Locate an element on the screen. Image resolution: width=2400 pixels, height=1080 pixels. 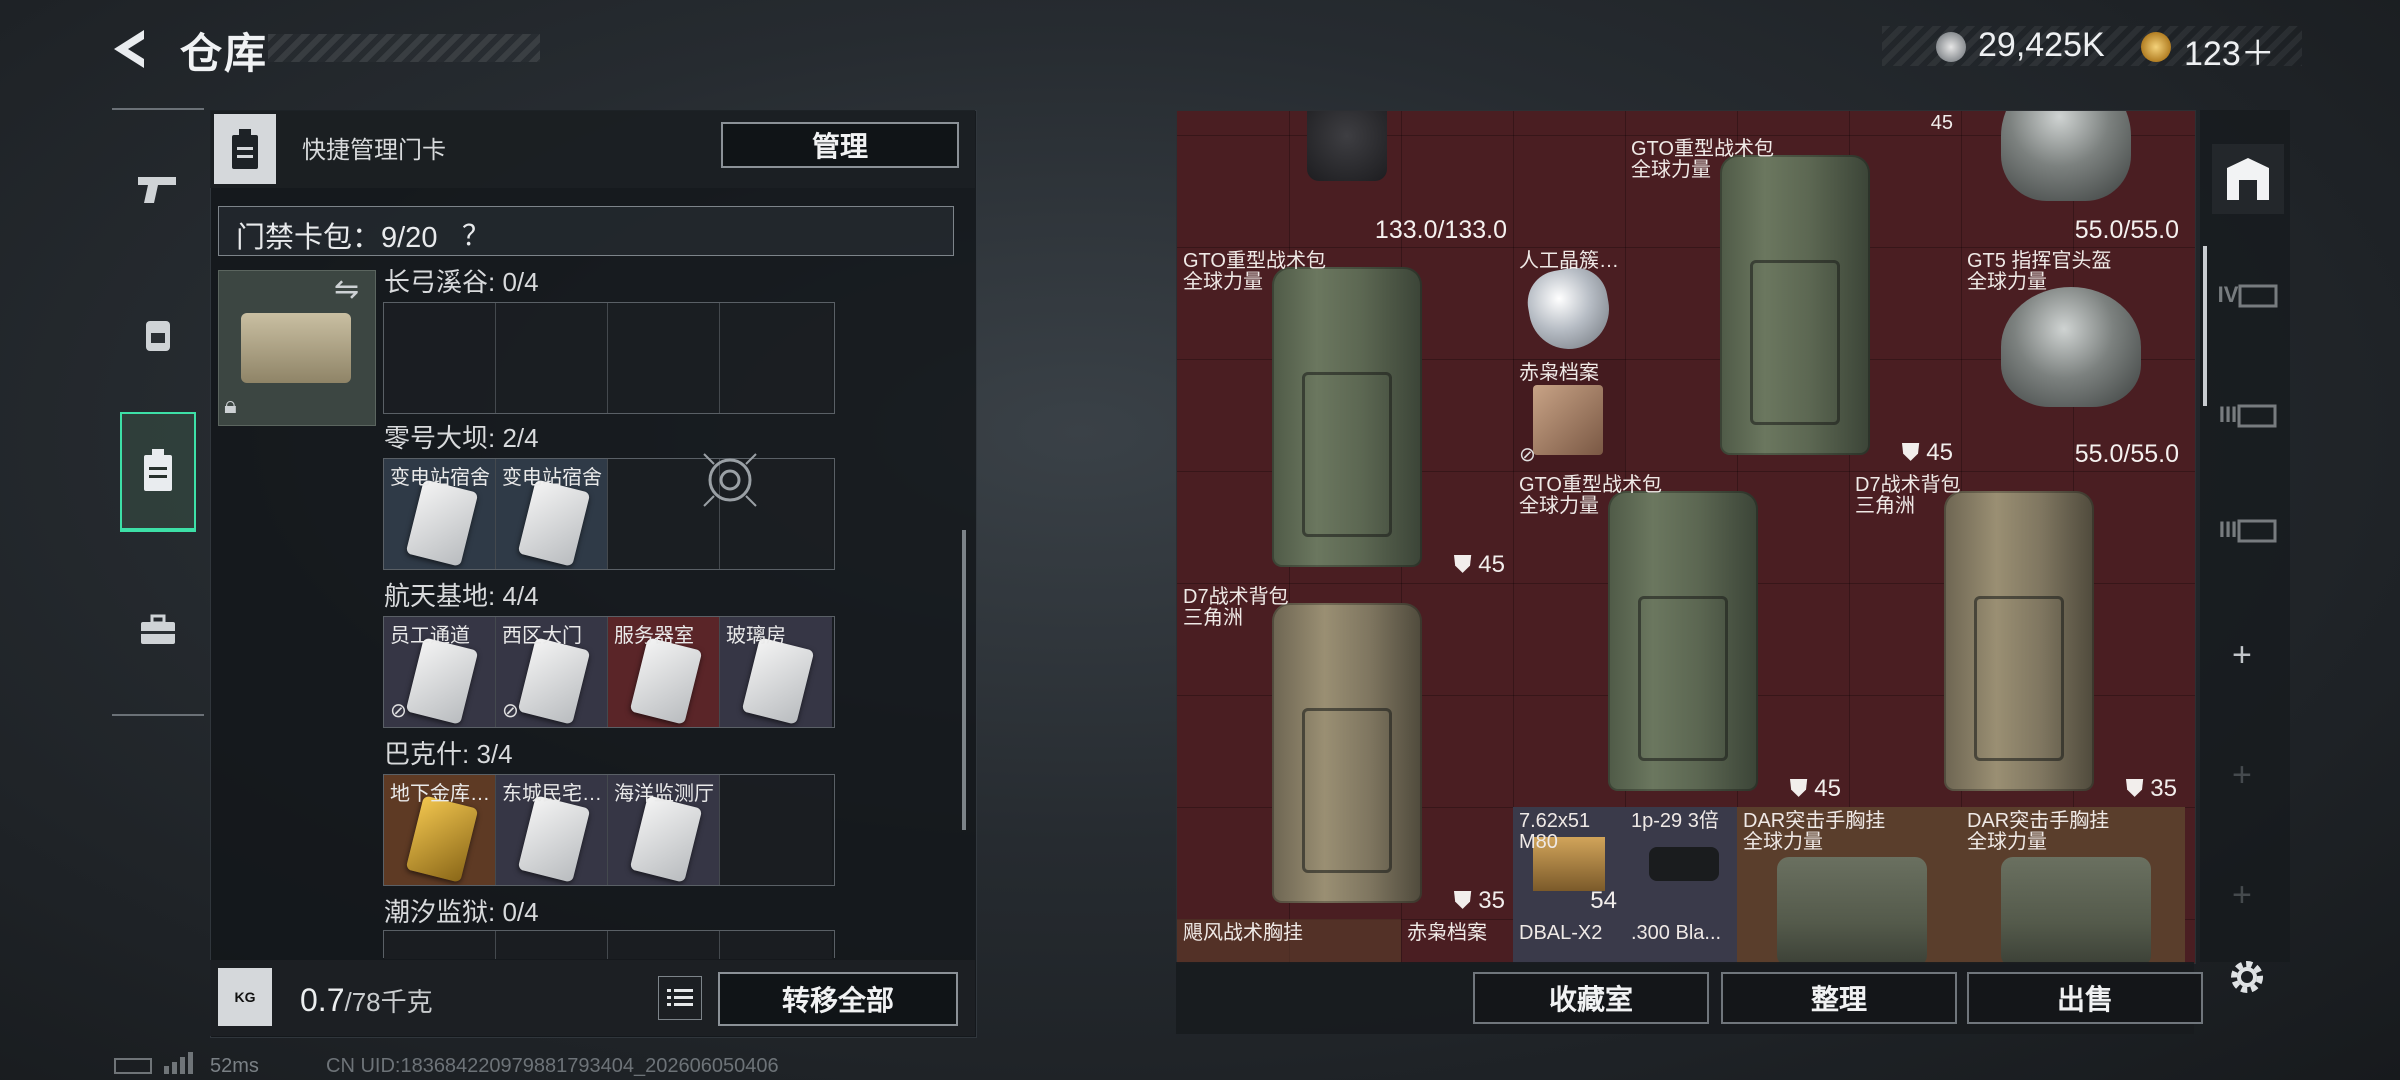
zone-slots: 员工通道 ⊘ 西区大门 ⊘ 服务器室 玻璃房 is located at coordinates (609, 672).